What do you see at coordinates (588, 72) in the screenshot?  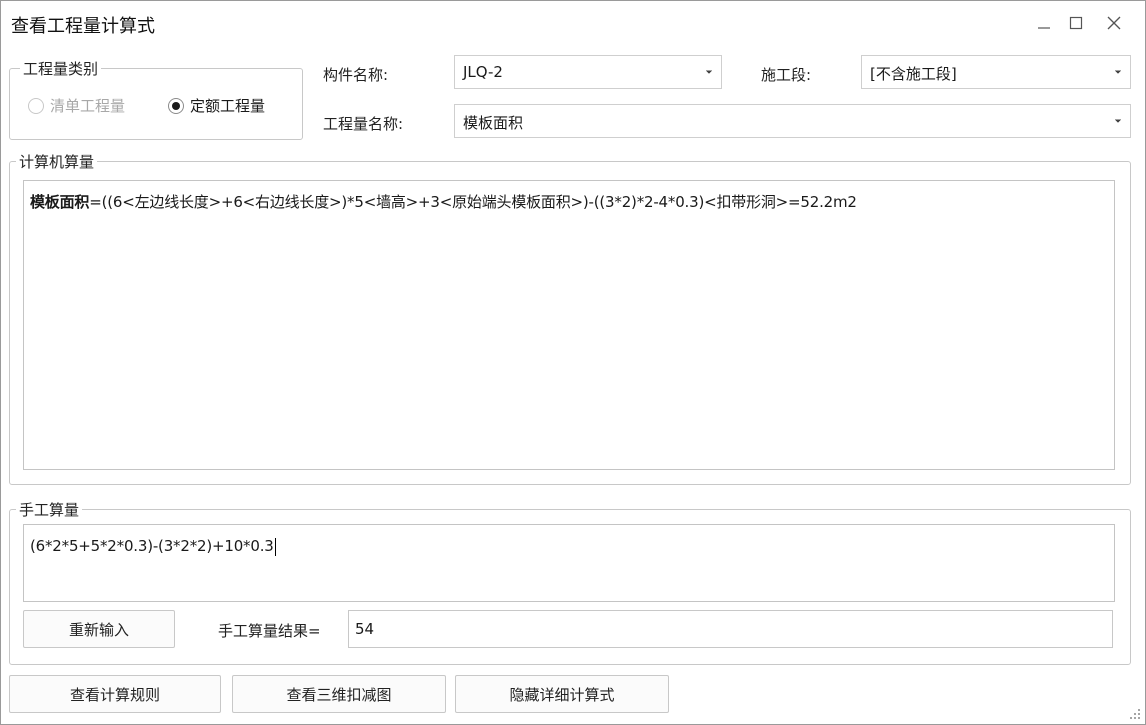 I see `component-name-select: JLQ-2` at bounding box center [588, 72].